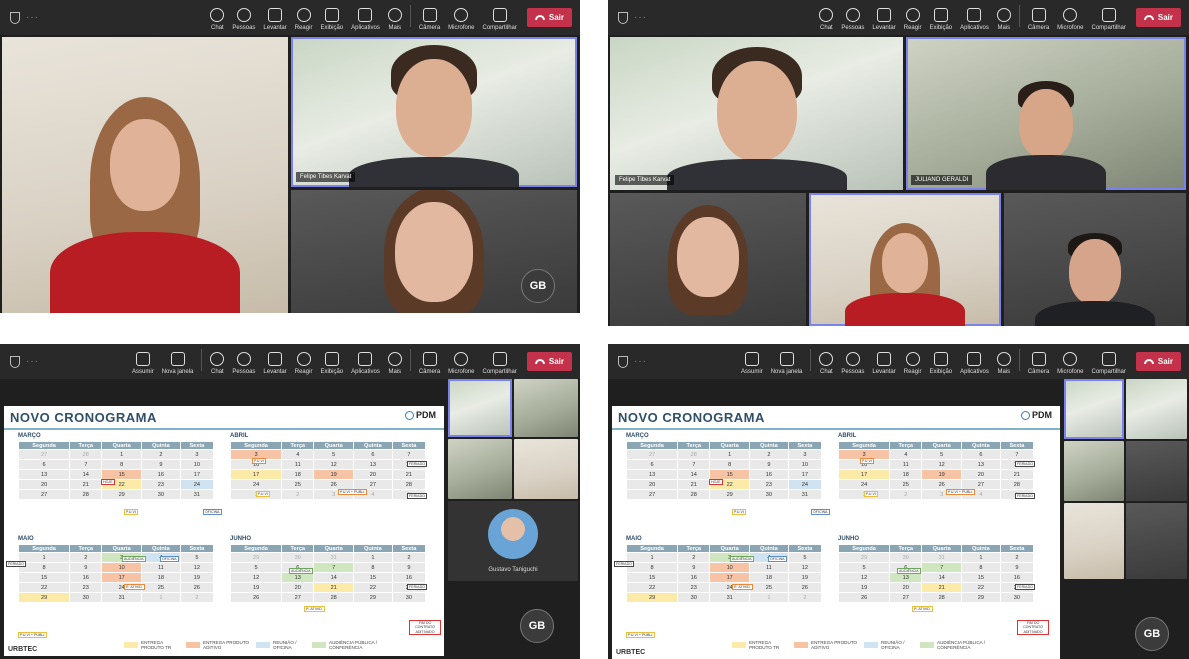 The image size is (1189, 659). Describe the element at coordinates (256, 474) in the screenshot. I see `calendar-day: 17` at that location.